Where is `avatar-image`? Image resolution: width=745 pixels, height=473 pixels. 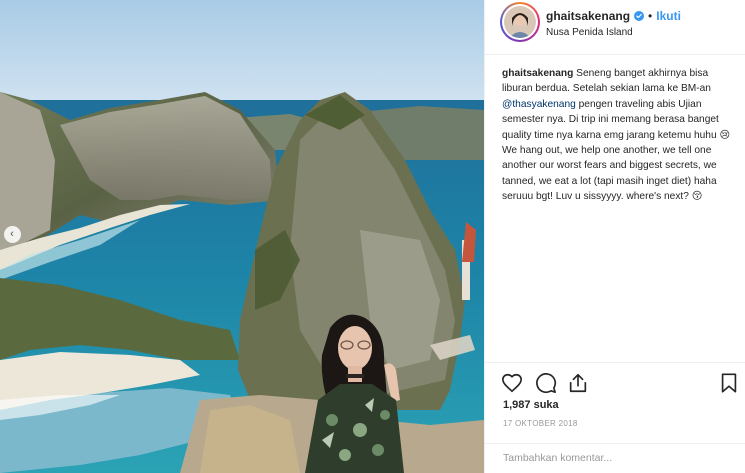 avatar-image is located at coordinates (520, 22).